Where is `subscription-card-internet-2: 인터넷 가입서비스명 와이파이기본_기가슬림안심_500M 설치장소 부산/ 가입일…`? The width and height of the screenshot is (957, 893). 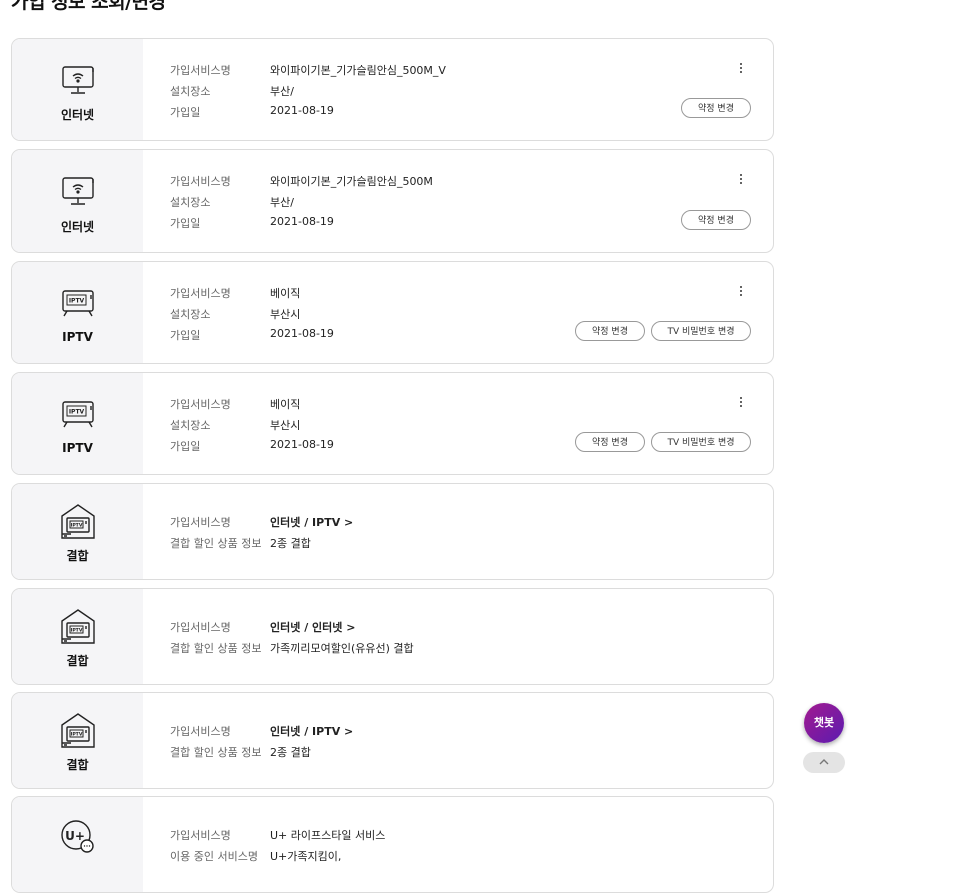 subscription-card-internet-2: 인터넷 가입서비스명 와이파이기본_기가슬림안심_500M 설치장소 부산/ 가입일… is located at coordinates (392, 201).